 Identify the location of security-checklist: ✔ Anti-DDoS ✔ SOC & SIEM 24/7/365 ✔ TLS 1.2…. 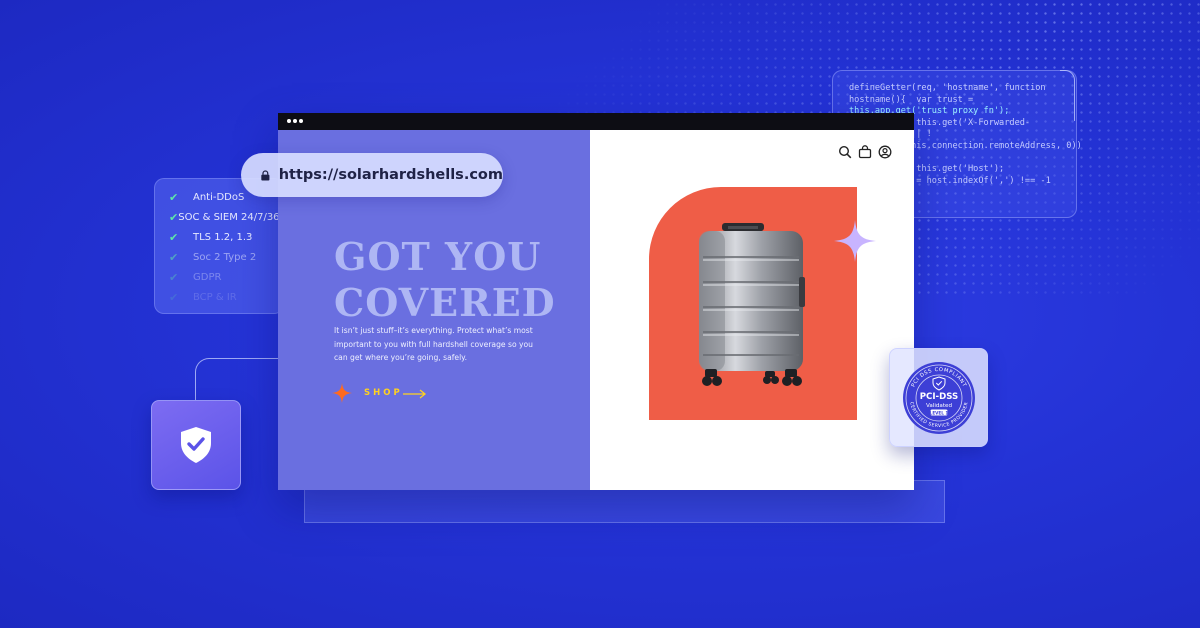
(219, 246).